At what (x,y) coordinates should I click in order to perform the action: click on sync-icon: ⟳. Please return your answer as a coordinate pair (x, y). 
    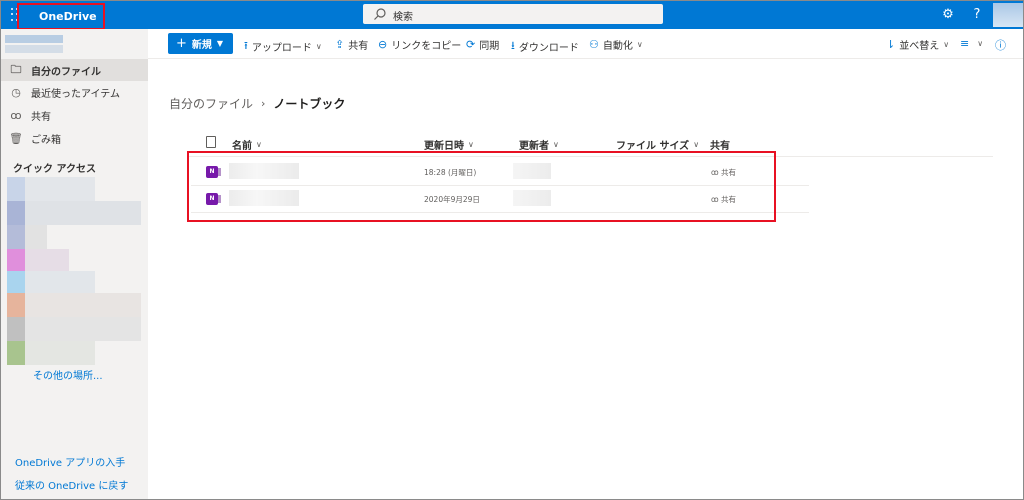
    Looking at the image, I should click on (471, 44).